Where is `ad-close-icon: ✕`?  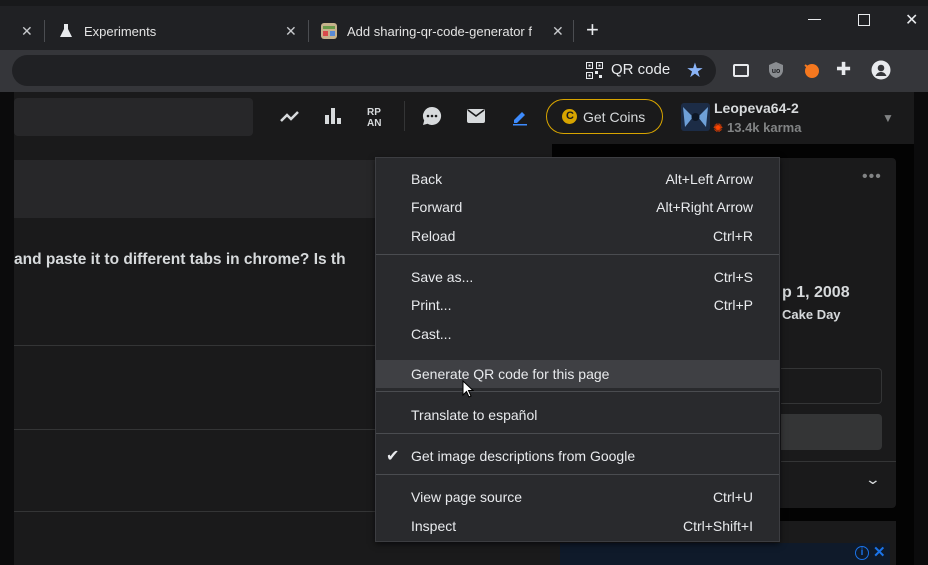
ad-close-icon: ✕ is located at coordinates (879, 552).